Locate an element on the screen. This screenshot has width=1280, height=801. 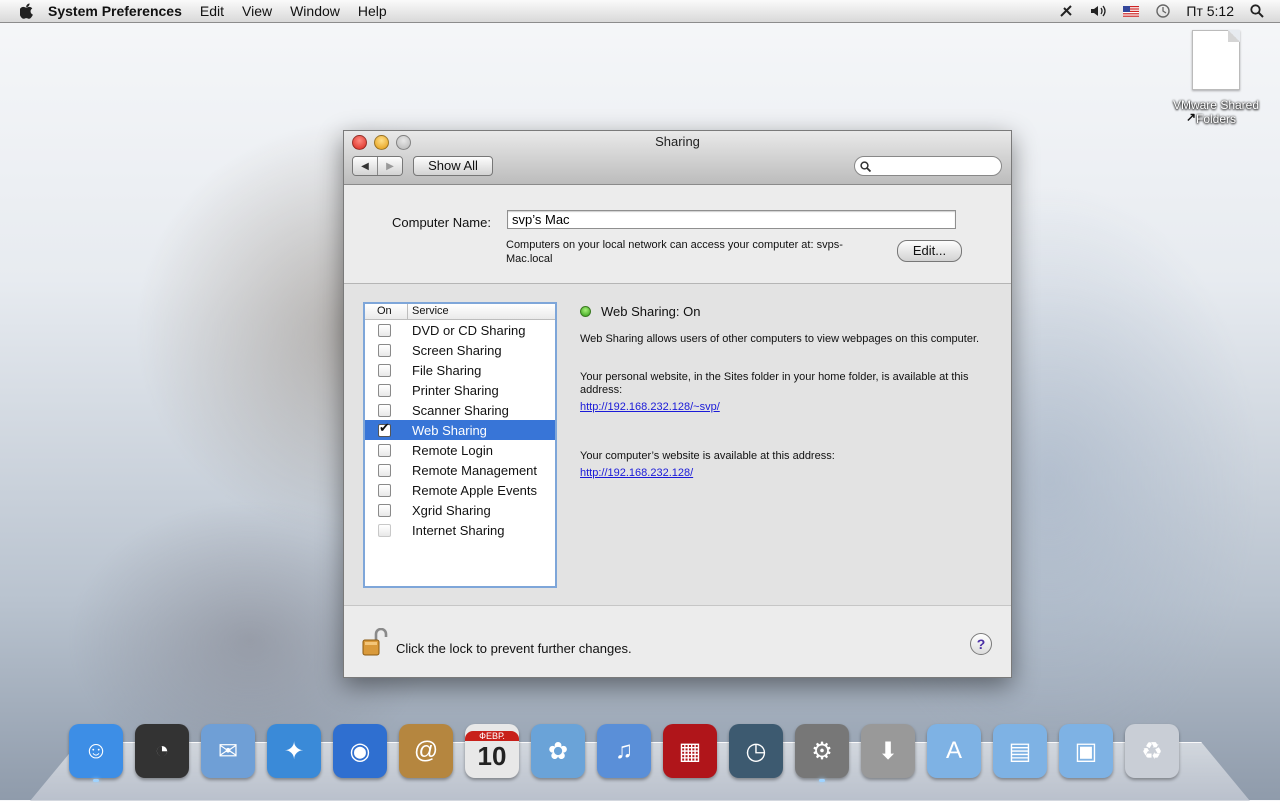
dock-trash: ♻ is located at coordinates (1152, 747).